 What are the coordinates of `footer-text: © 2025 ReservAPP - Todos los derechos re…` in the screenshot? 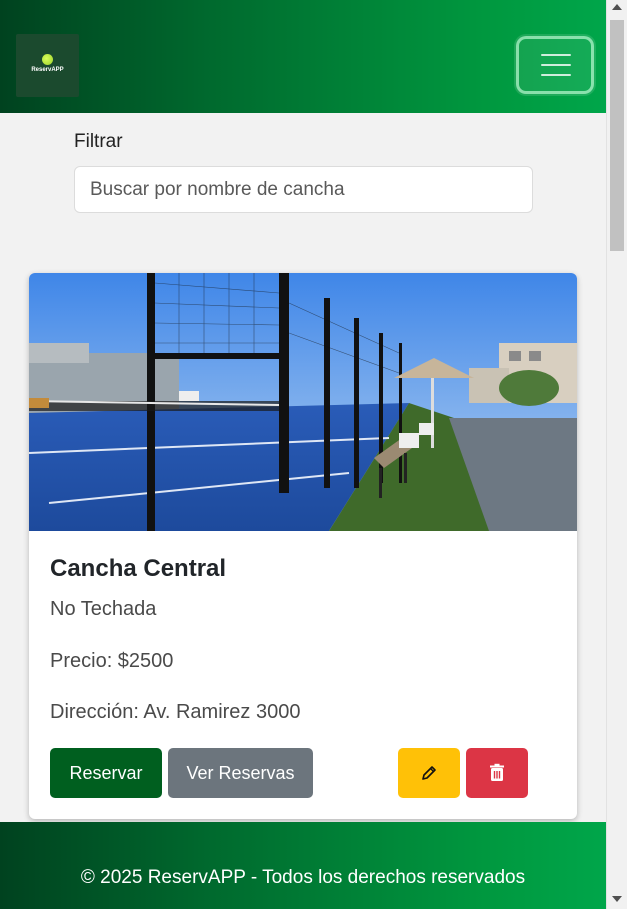 It's located at (303, 877).